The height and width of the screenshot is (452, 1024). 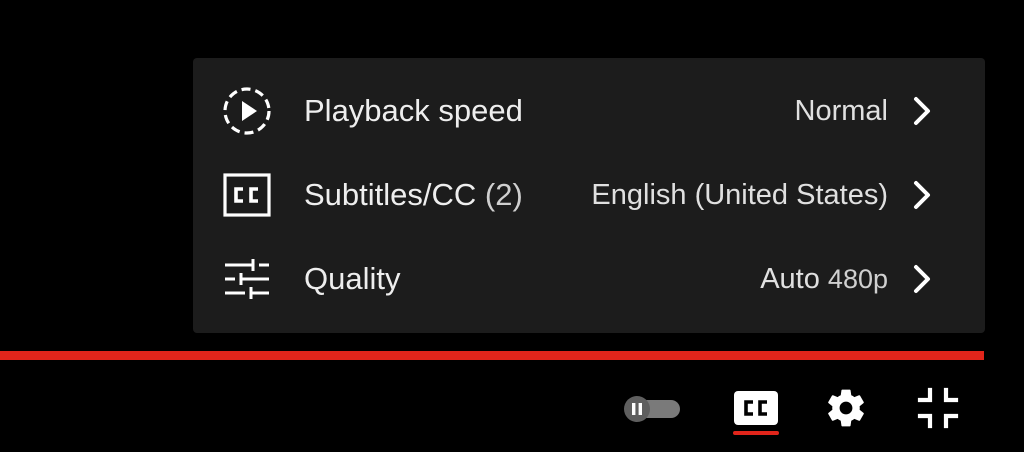 I want to click on playback-speed-icon, so click(x=247, y=111).